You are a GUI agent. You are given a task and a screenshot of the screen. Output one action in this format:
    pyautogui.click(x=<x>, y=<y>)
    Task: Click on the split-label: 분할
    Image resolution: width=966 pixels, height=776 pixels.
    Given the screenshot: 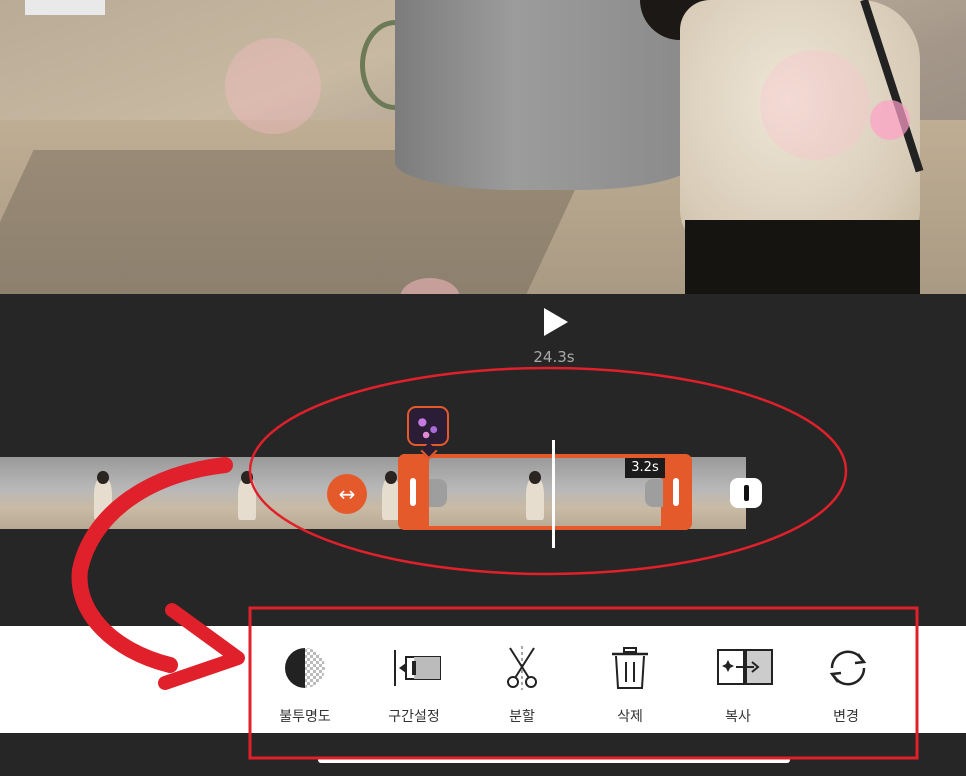 What is the action you would take?
    pyautogui.click(x=522, y=717)
    